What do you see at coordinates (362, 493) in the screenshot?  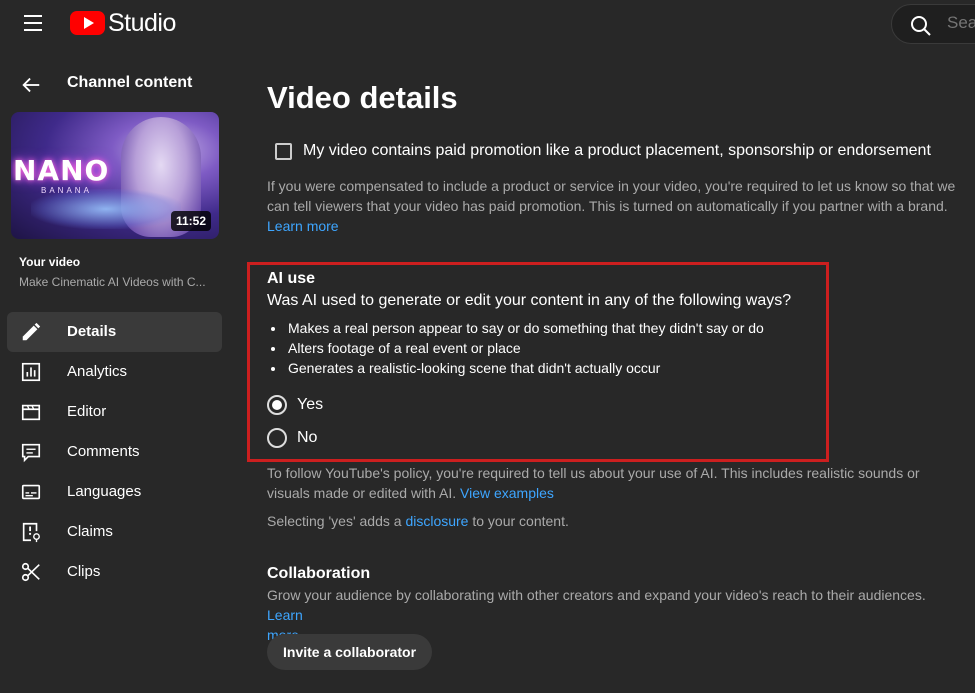 I see `ai-policy-line: visuals made or edited with AI.` at bounding box center [362, 493].